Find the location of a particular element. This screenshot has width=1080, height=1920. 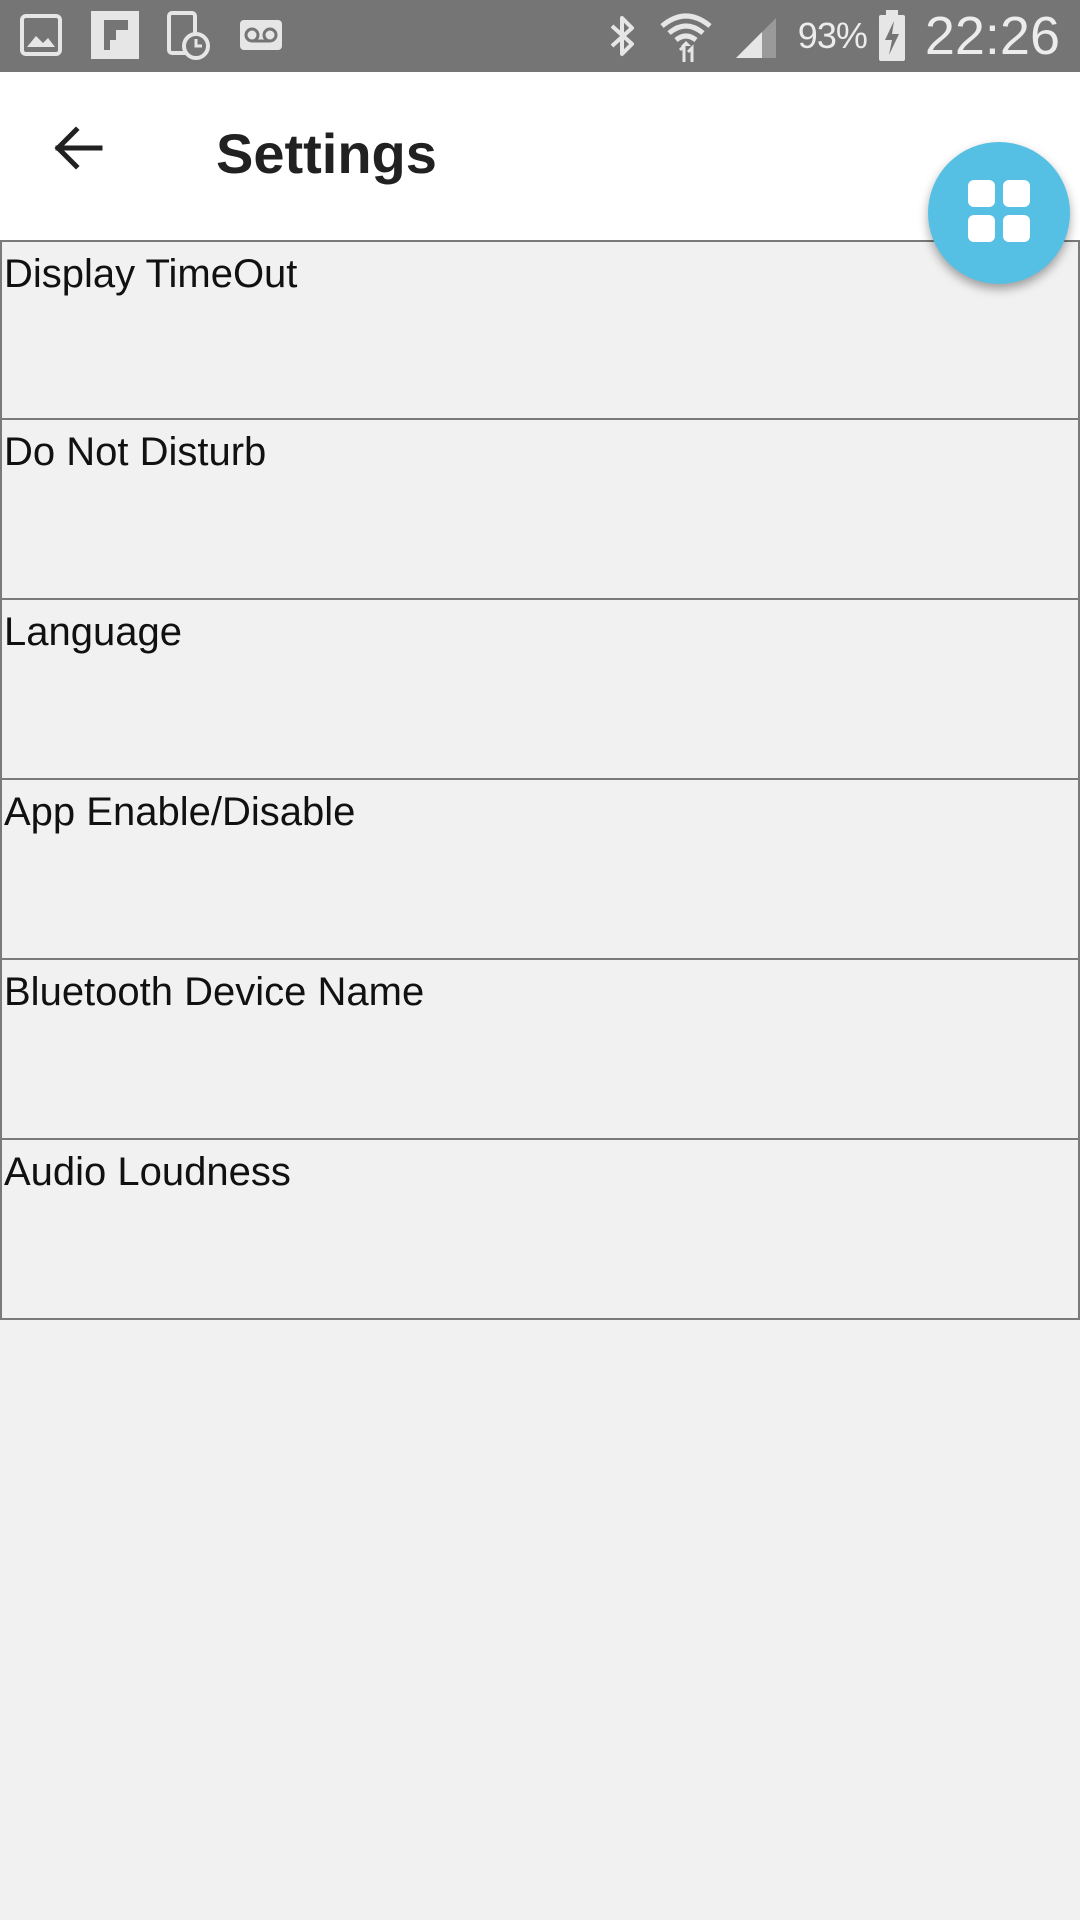

settings-item-display-timeout: Display TimeOut is located at coordinates (540, 330).